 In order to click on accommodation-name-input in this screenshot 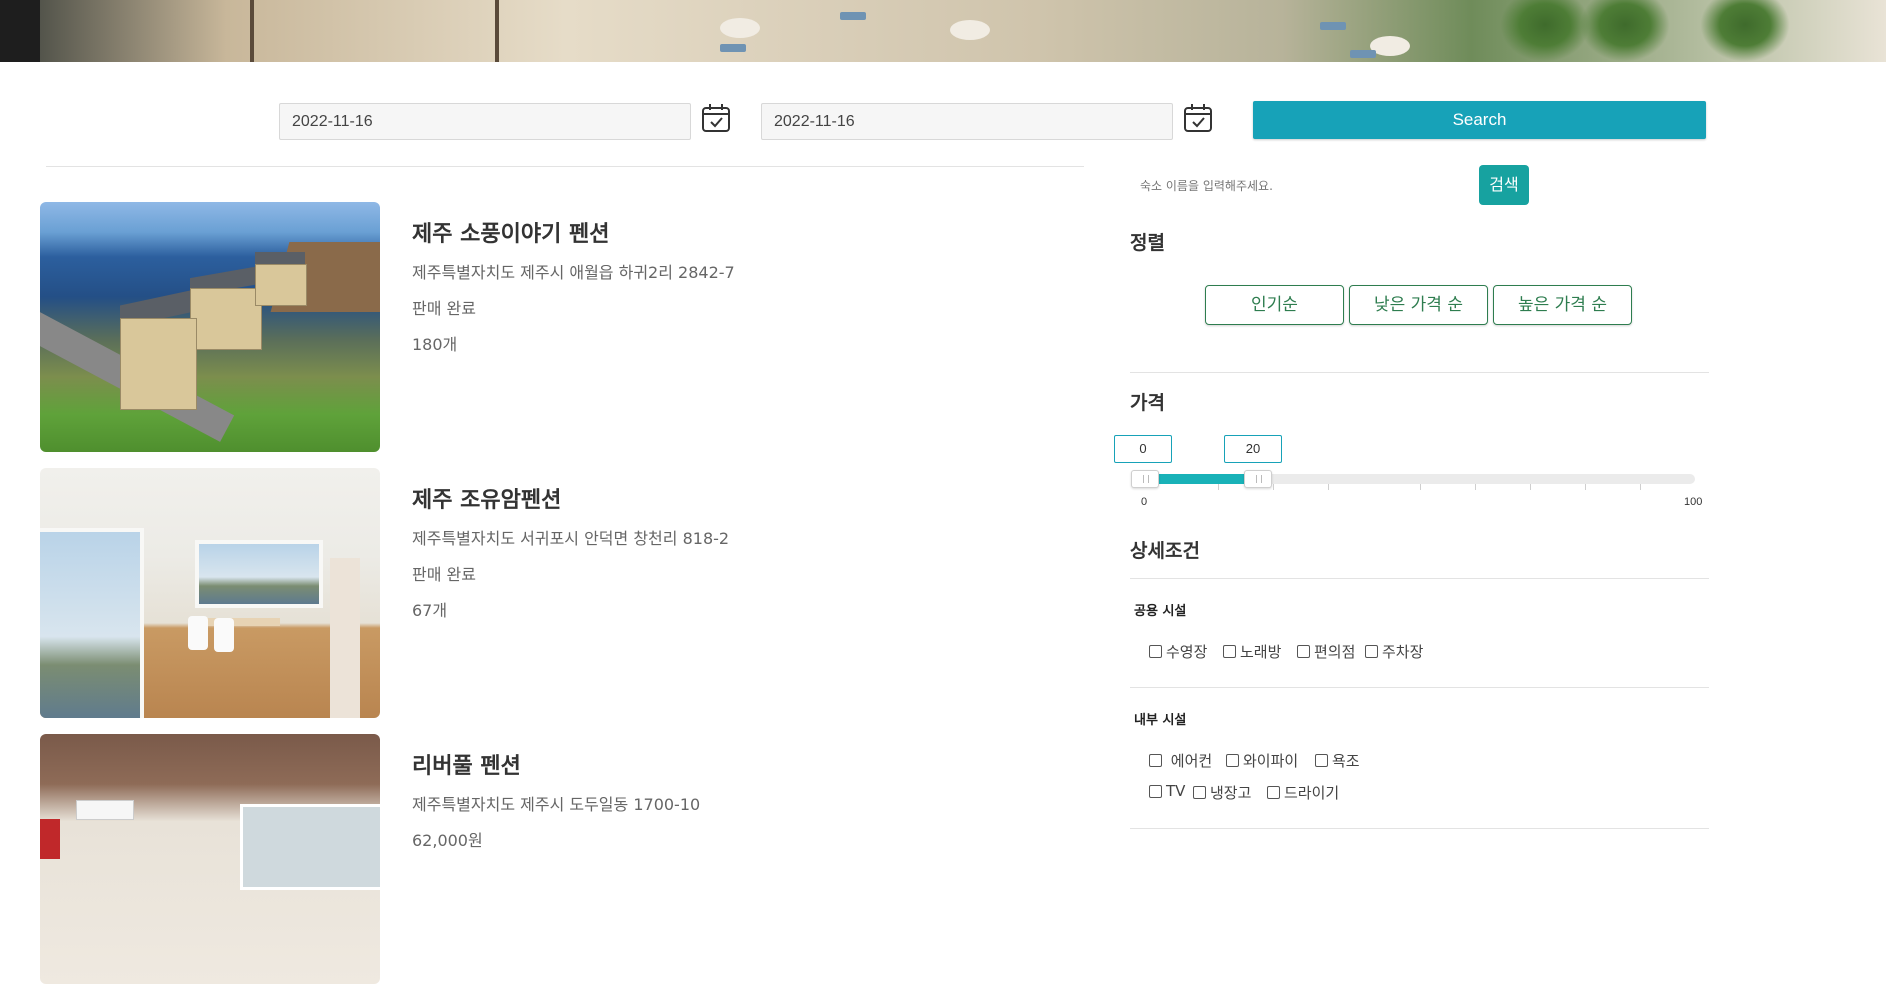, I will do `click(1280, 186)`.